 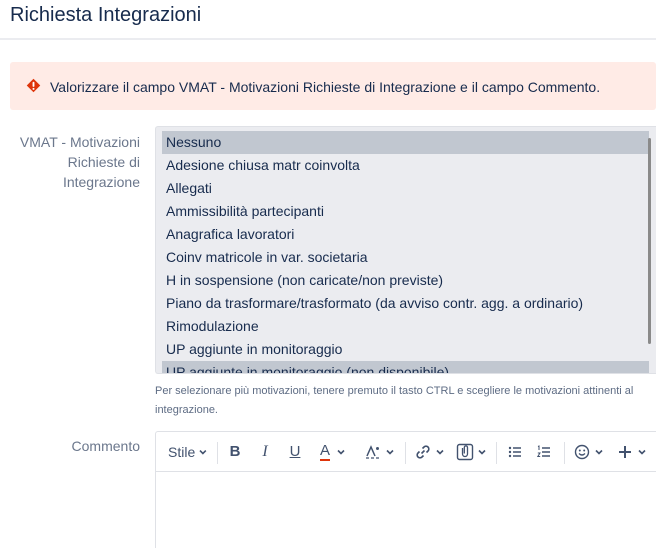 I want to click on error-icon, so click(x=33, y=85).